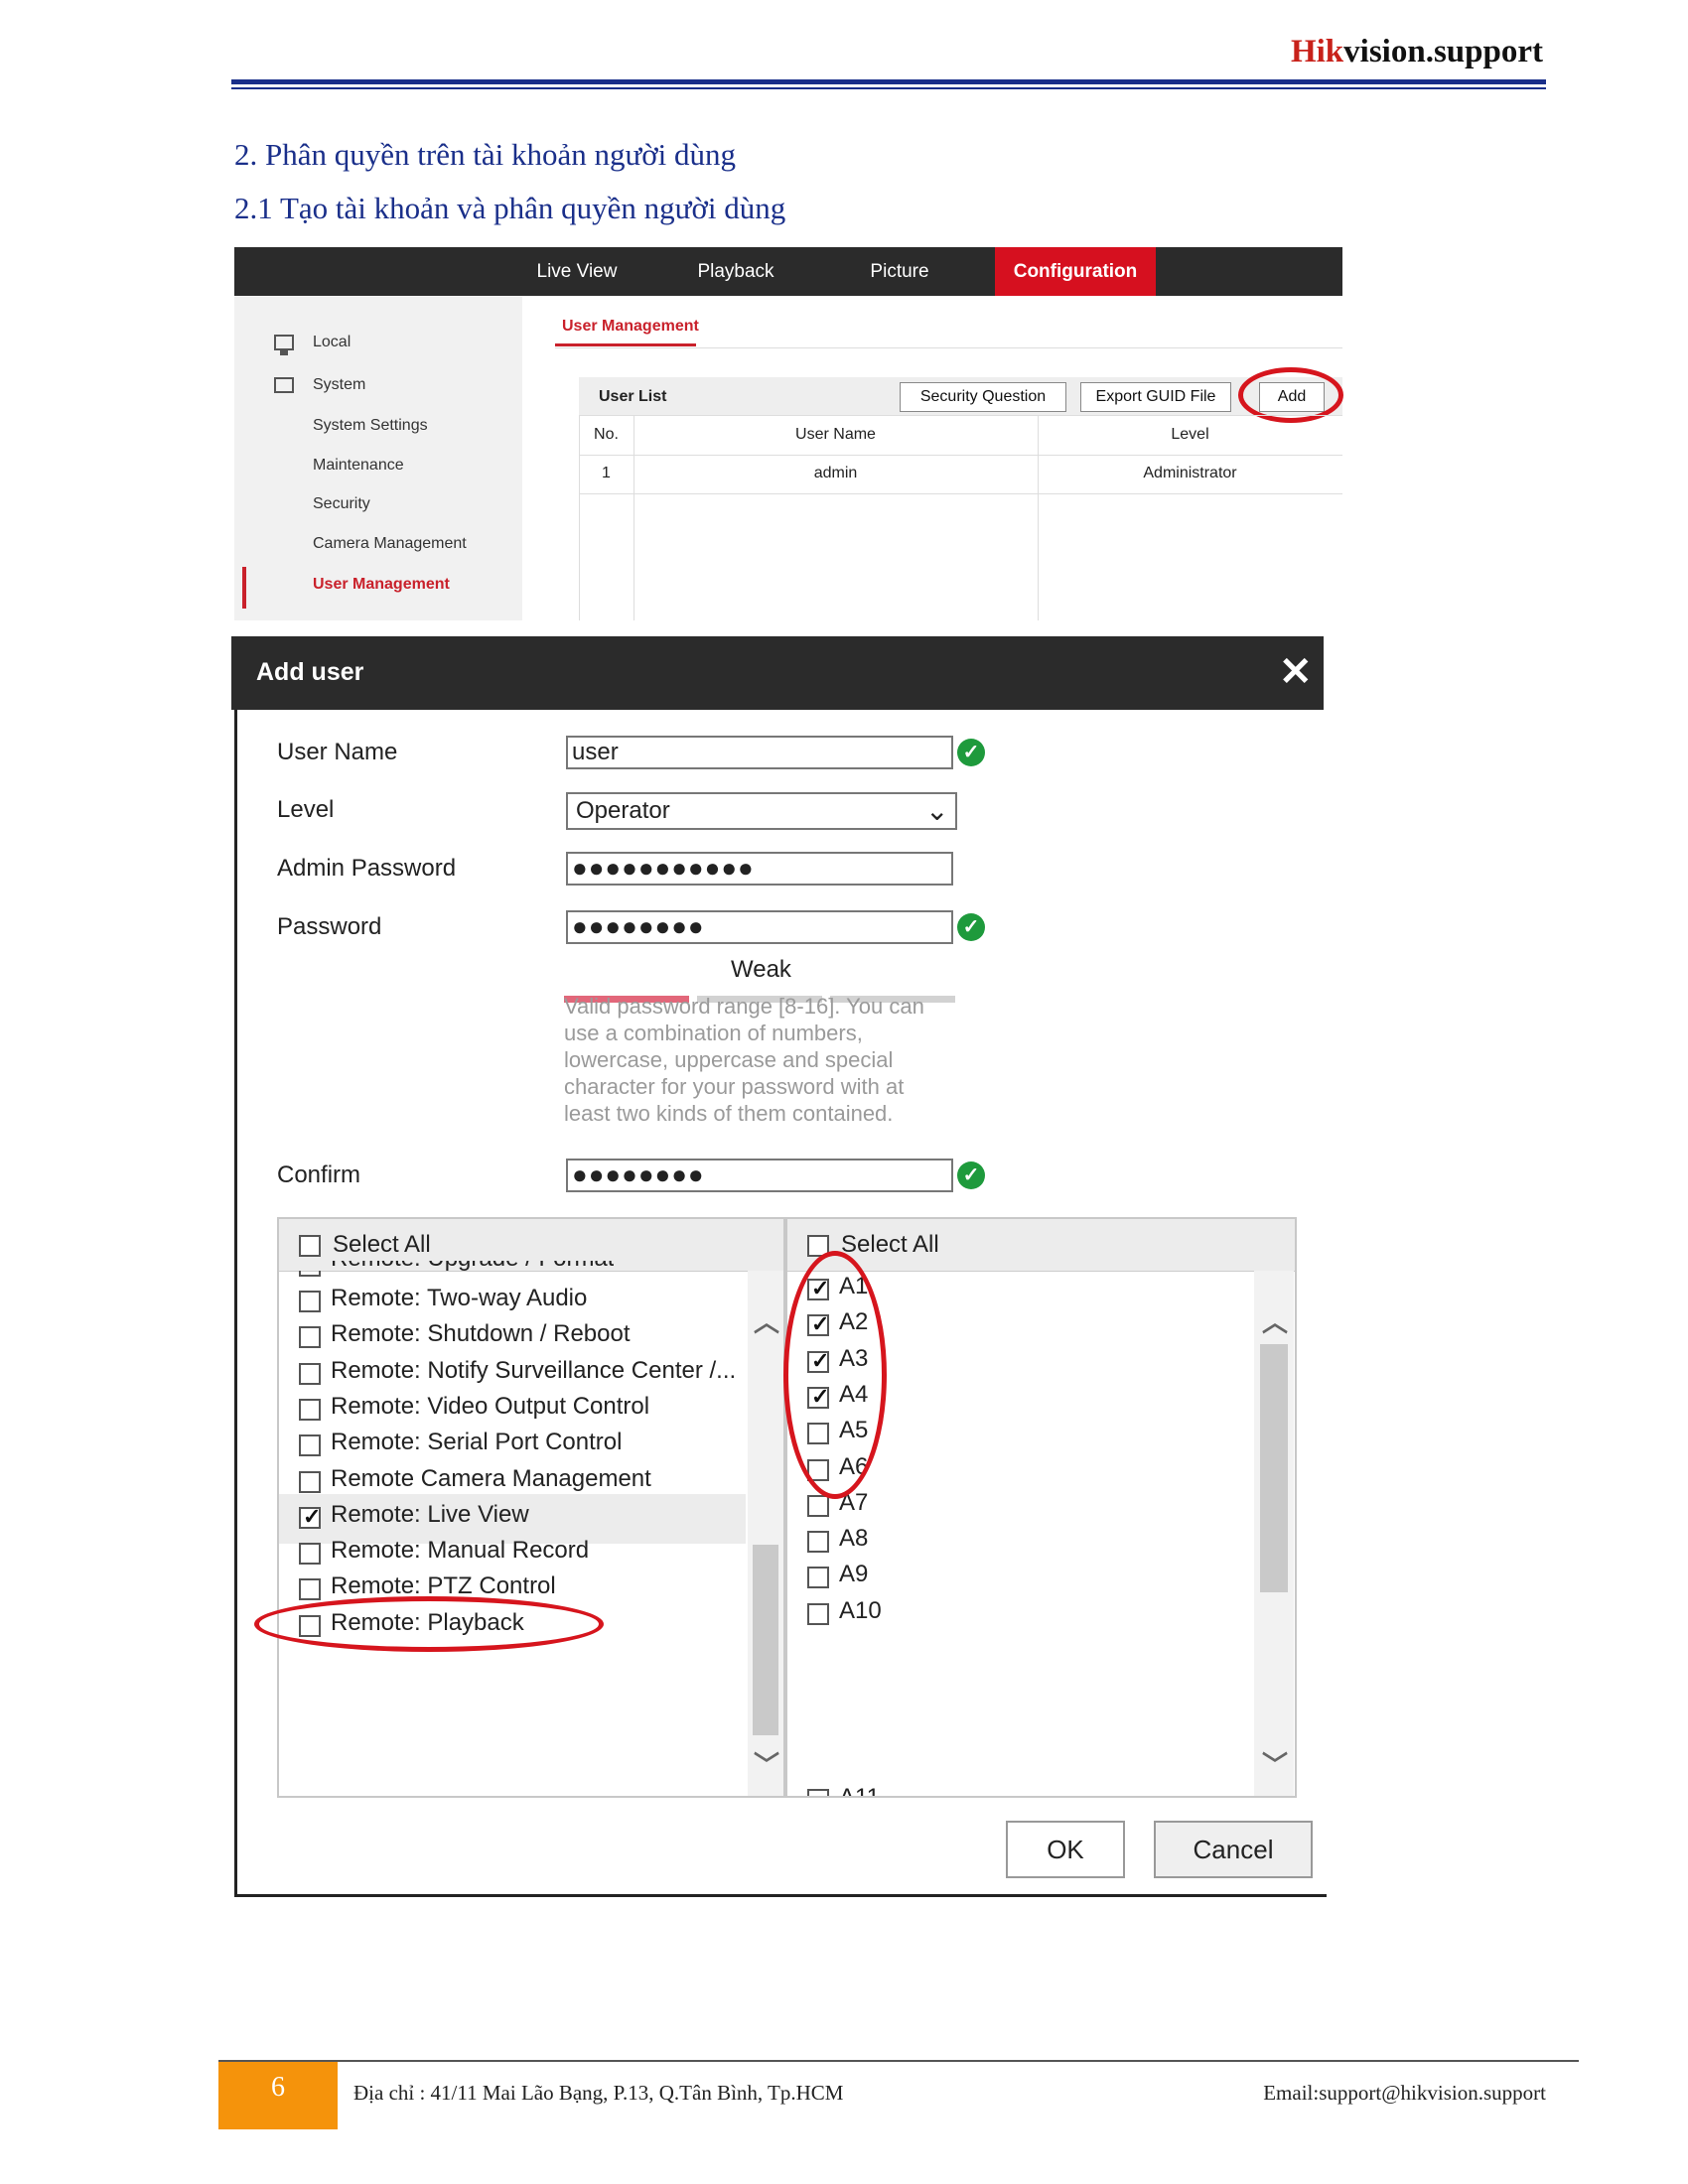 This screenshot has height=2184, width=1688. I want to click on monitor-icon-stand, so click(284, 352).